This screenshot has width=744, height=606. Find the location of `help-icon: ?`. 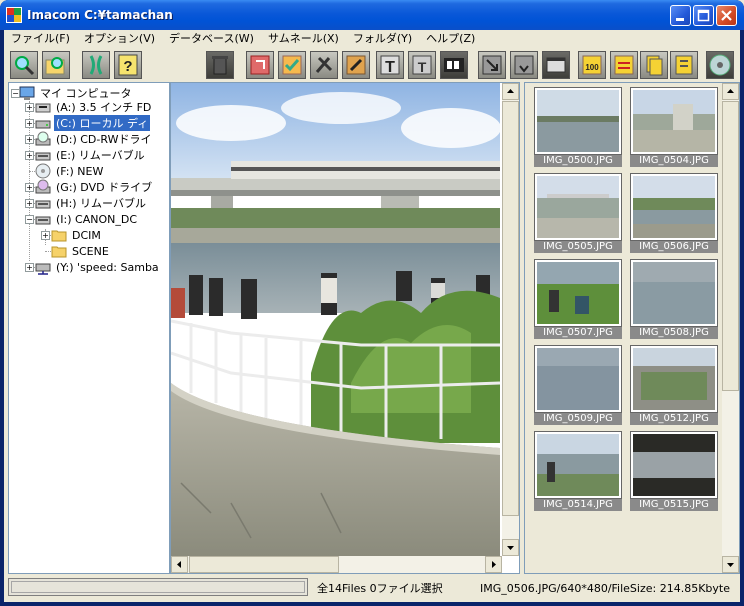

help-icon: ? is located at coordinates (128, 65).